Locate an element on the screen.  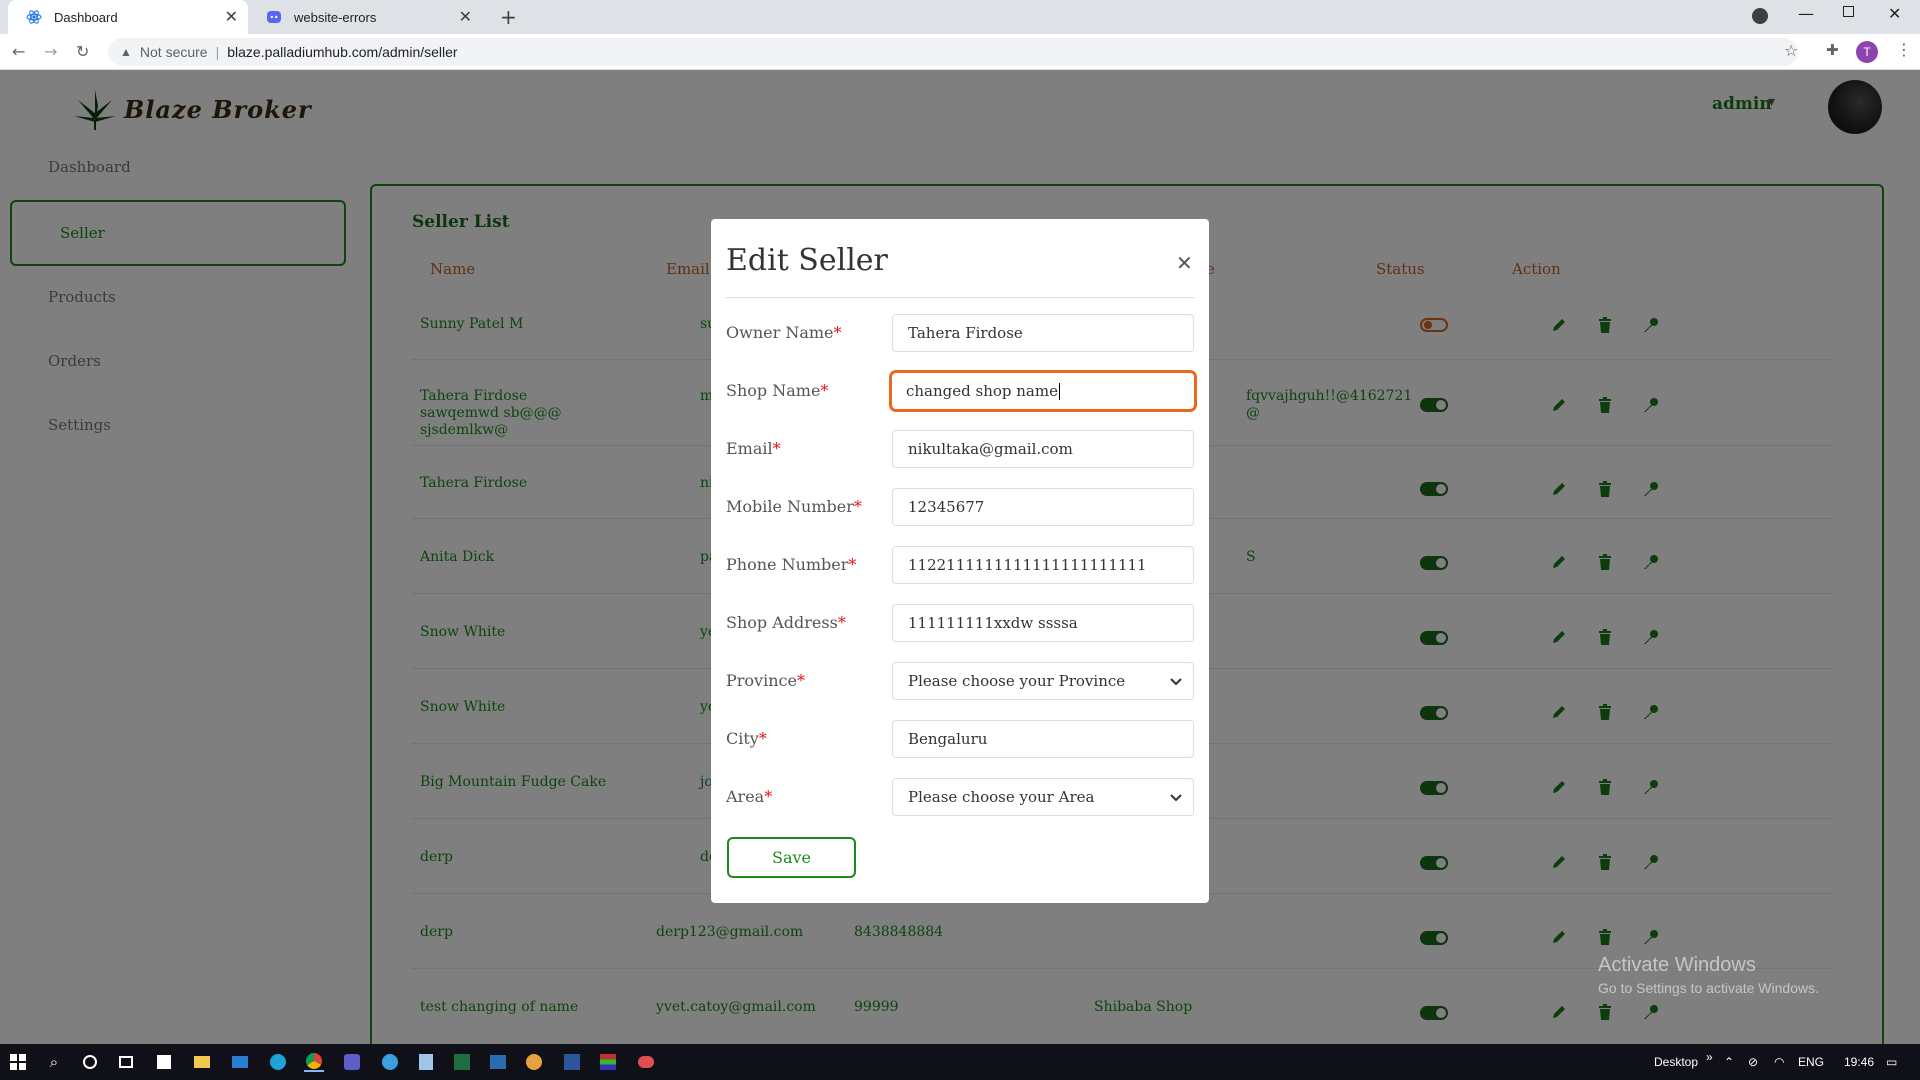
city-label: City* is located at coordinates (746, 738).